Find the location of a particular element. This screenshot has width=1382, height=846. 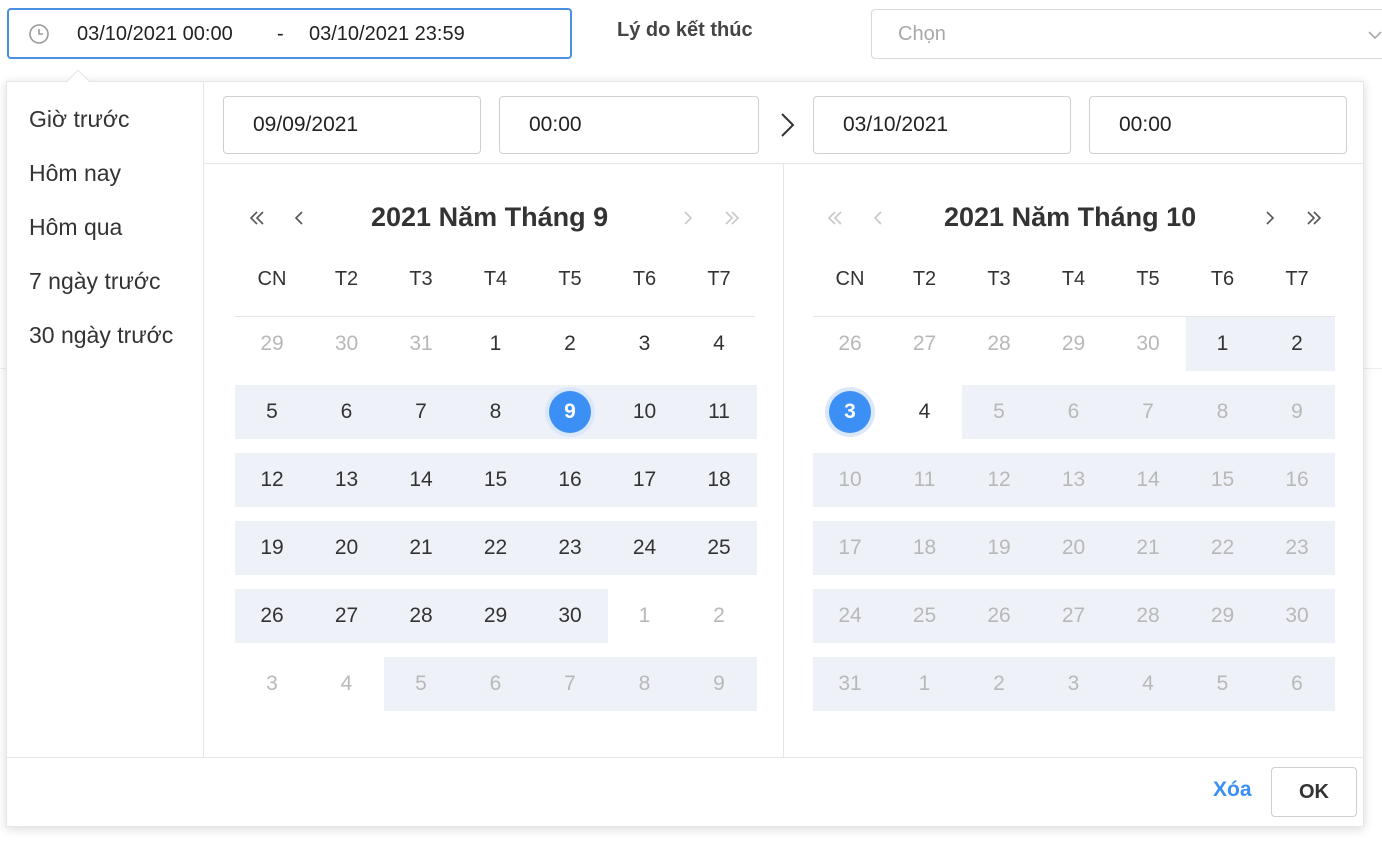

ok-button: OK is located at coordinates (1314, 792).